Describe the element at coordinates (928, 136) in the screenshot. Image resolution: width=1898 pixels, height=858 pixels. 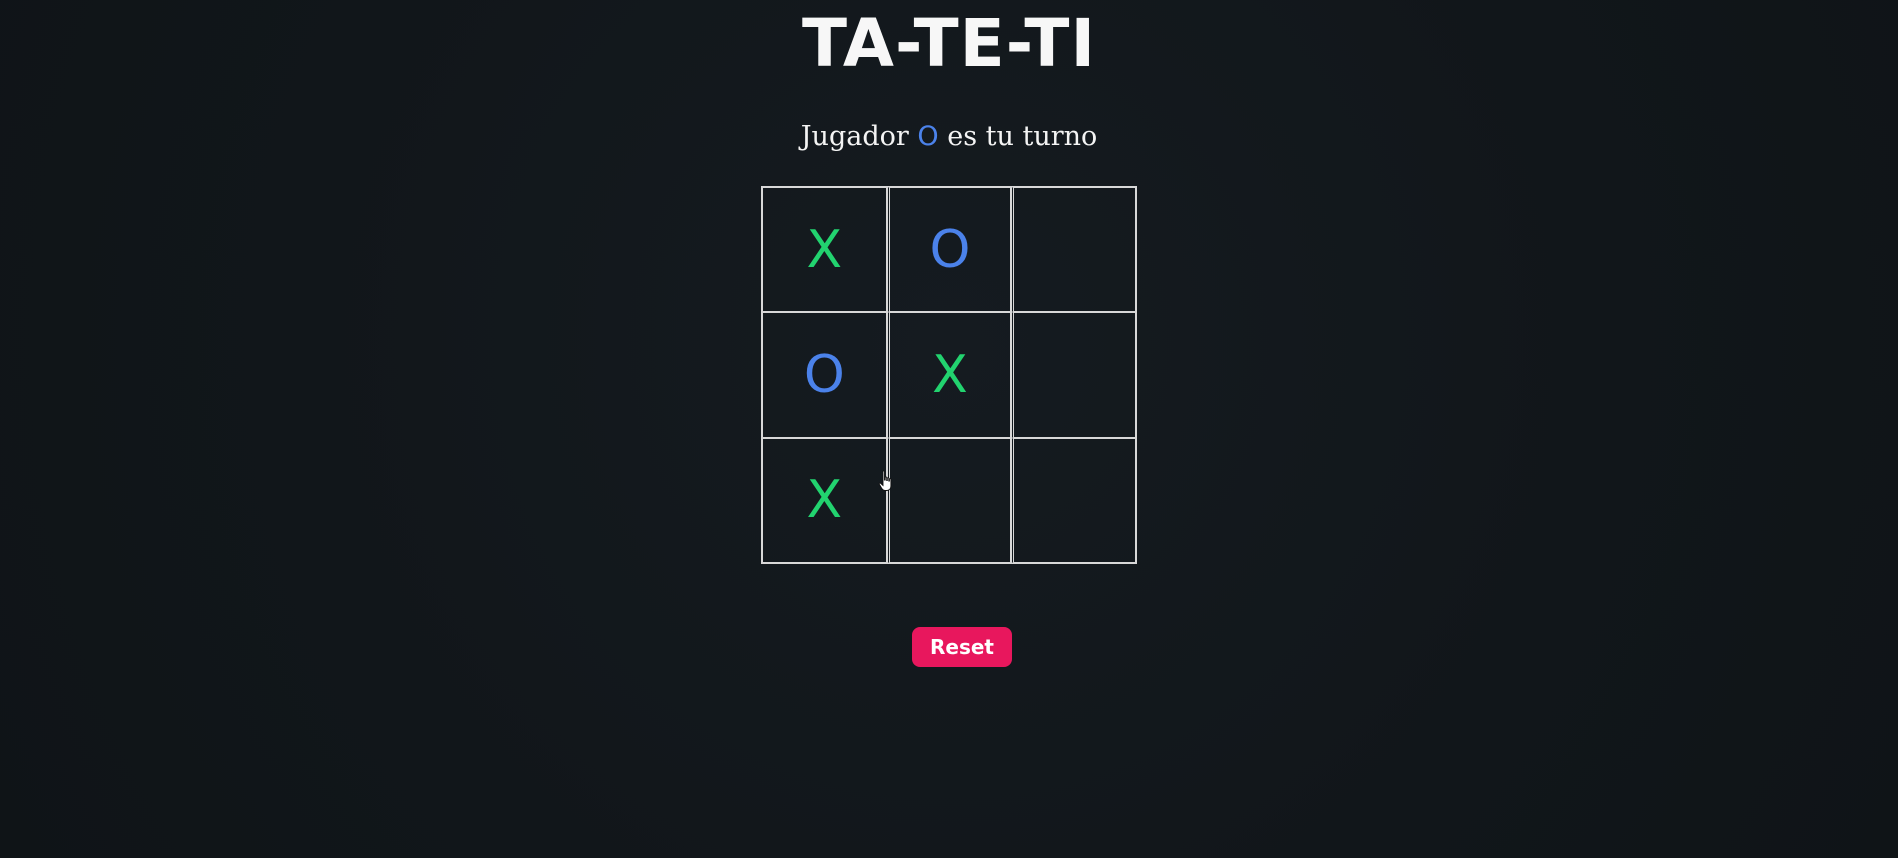
I see `current-player: O` at that location.